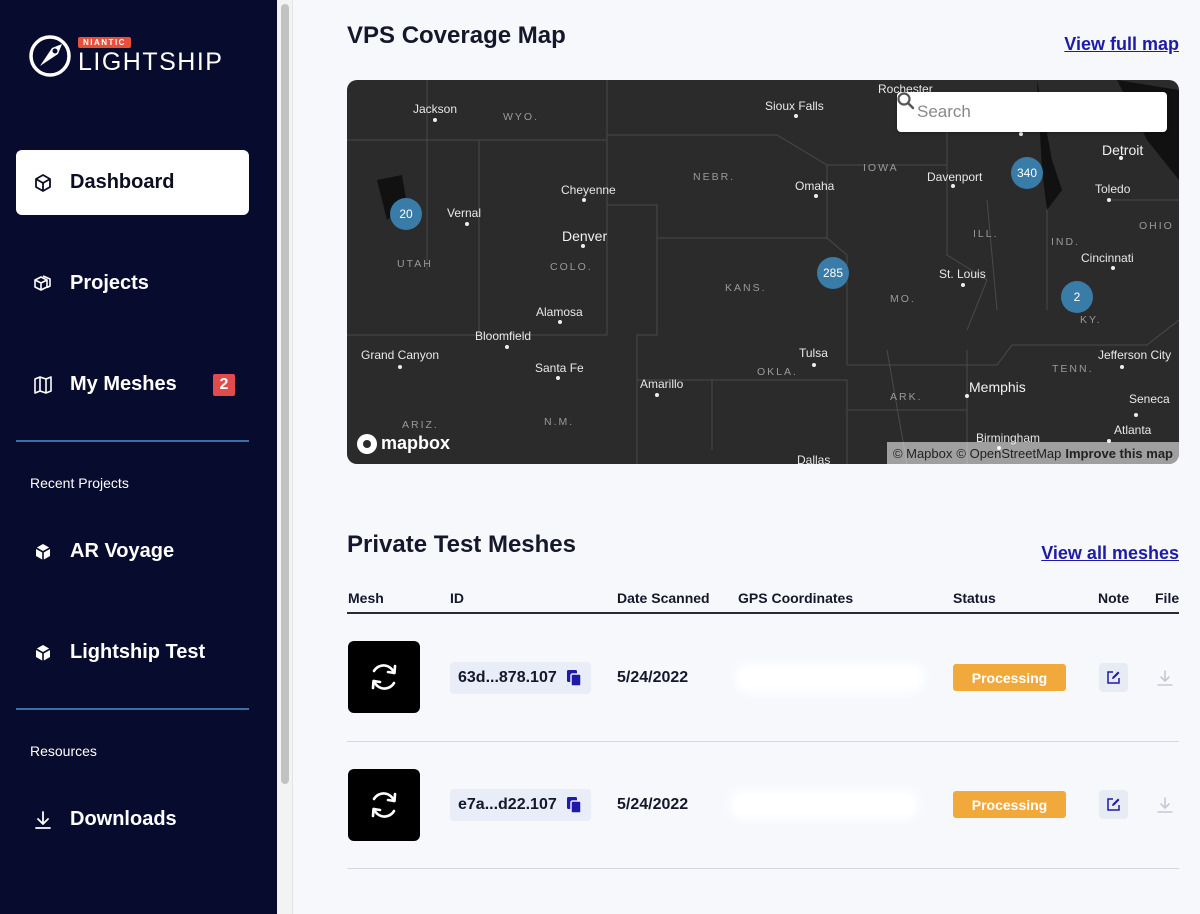  I want to click on mapbox-logo: mapbox, so click(403, 443).